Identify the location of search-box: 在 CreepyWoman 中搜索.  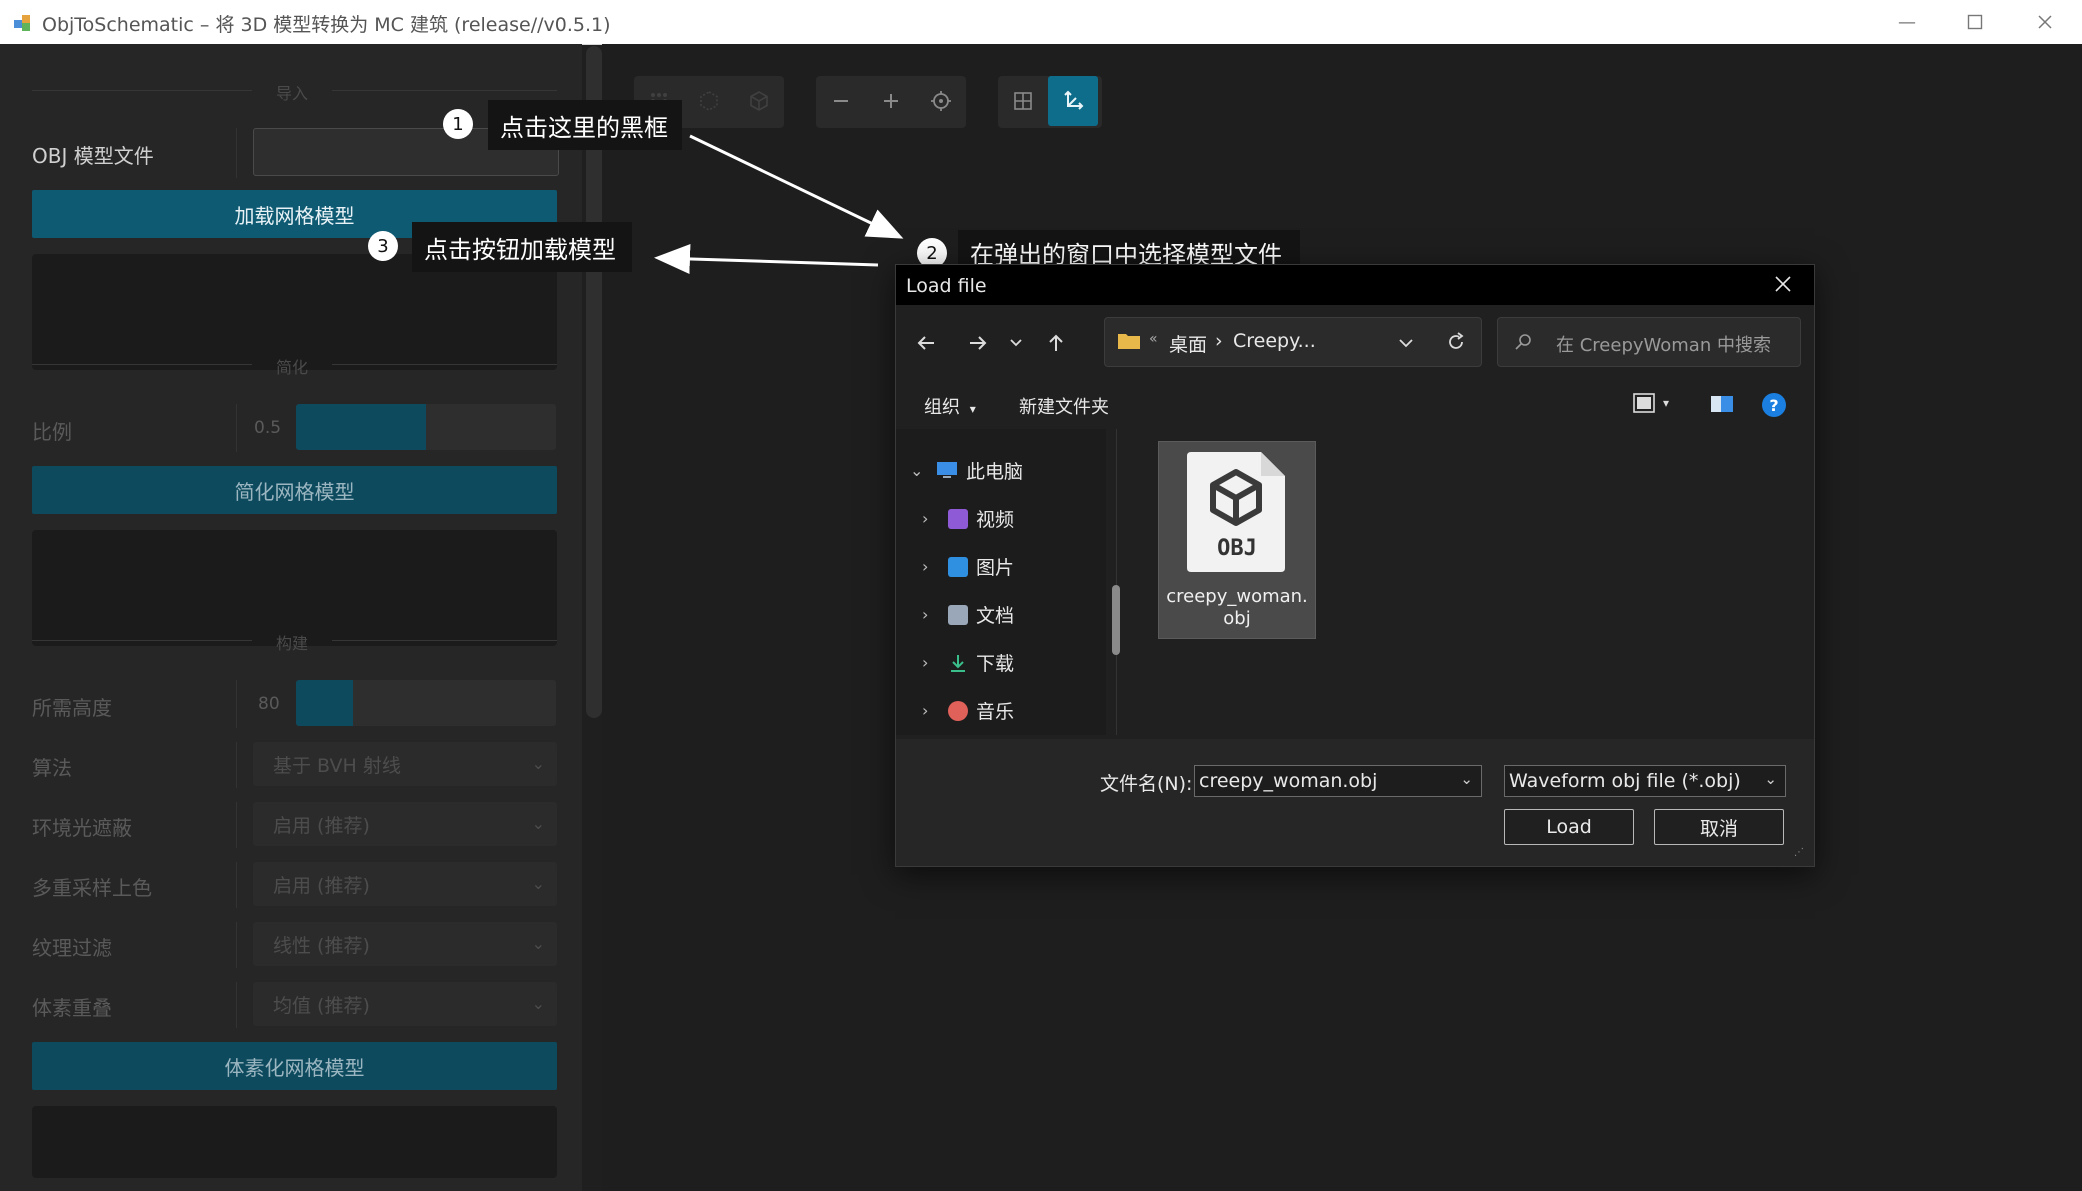
(1649, 342).